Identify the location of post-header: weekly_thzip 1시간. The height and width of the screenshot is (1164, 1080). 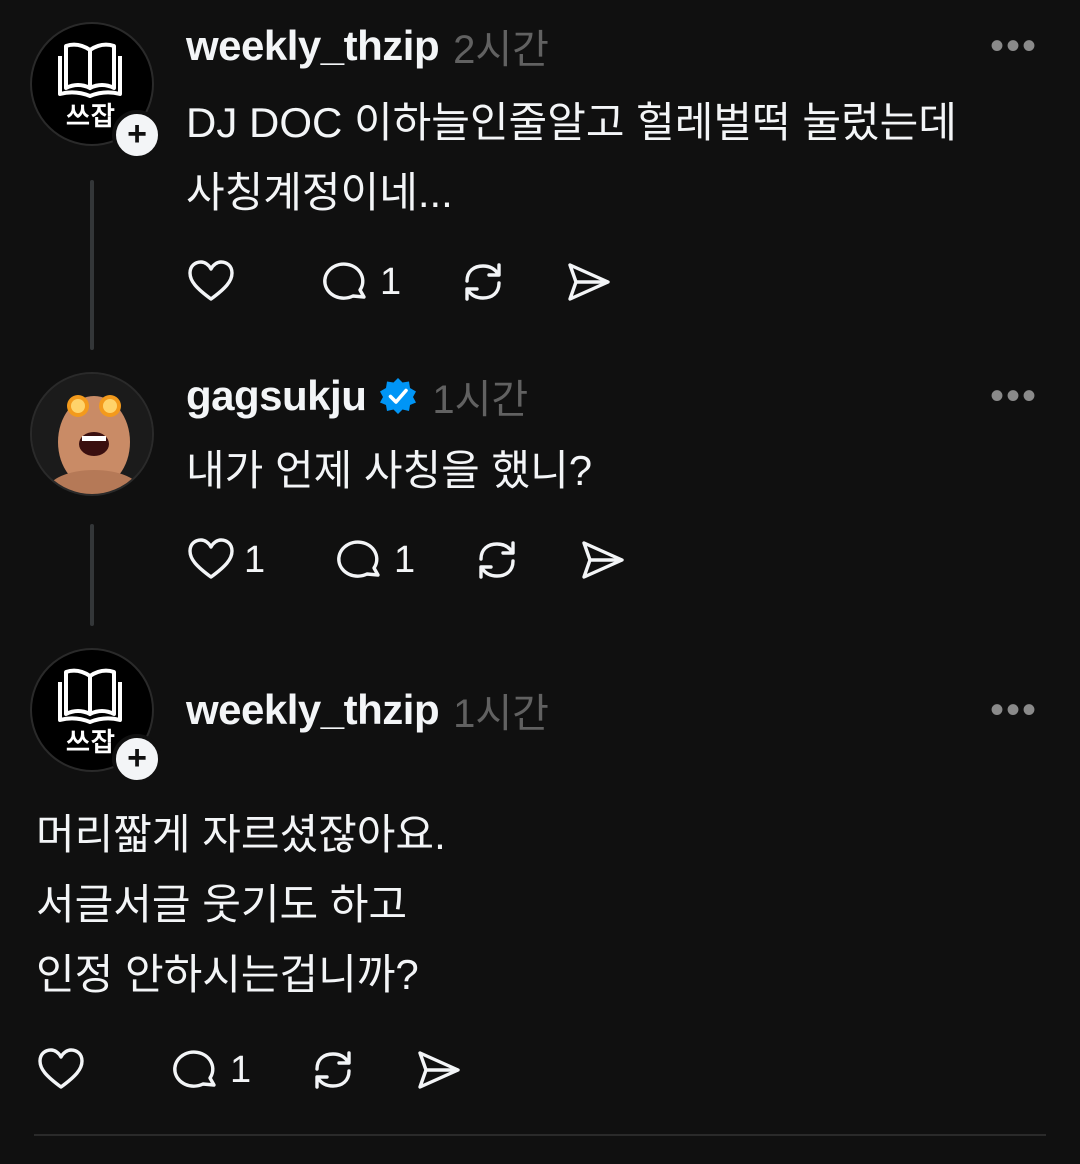
(367, 710).